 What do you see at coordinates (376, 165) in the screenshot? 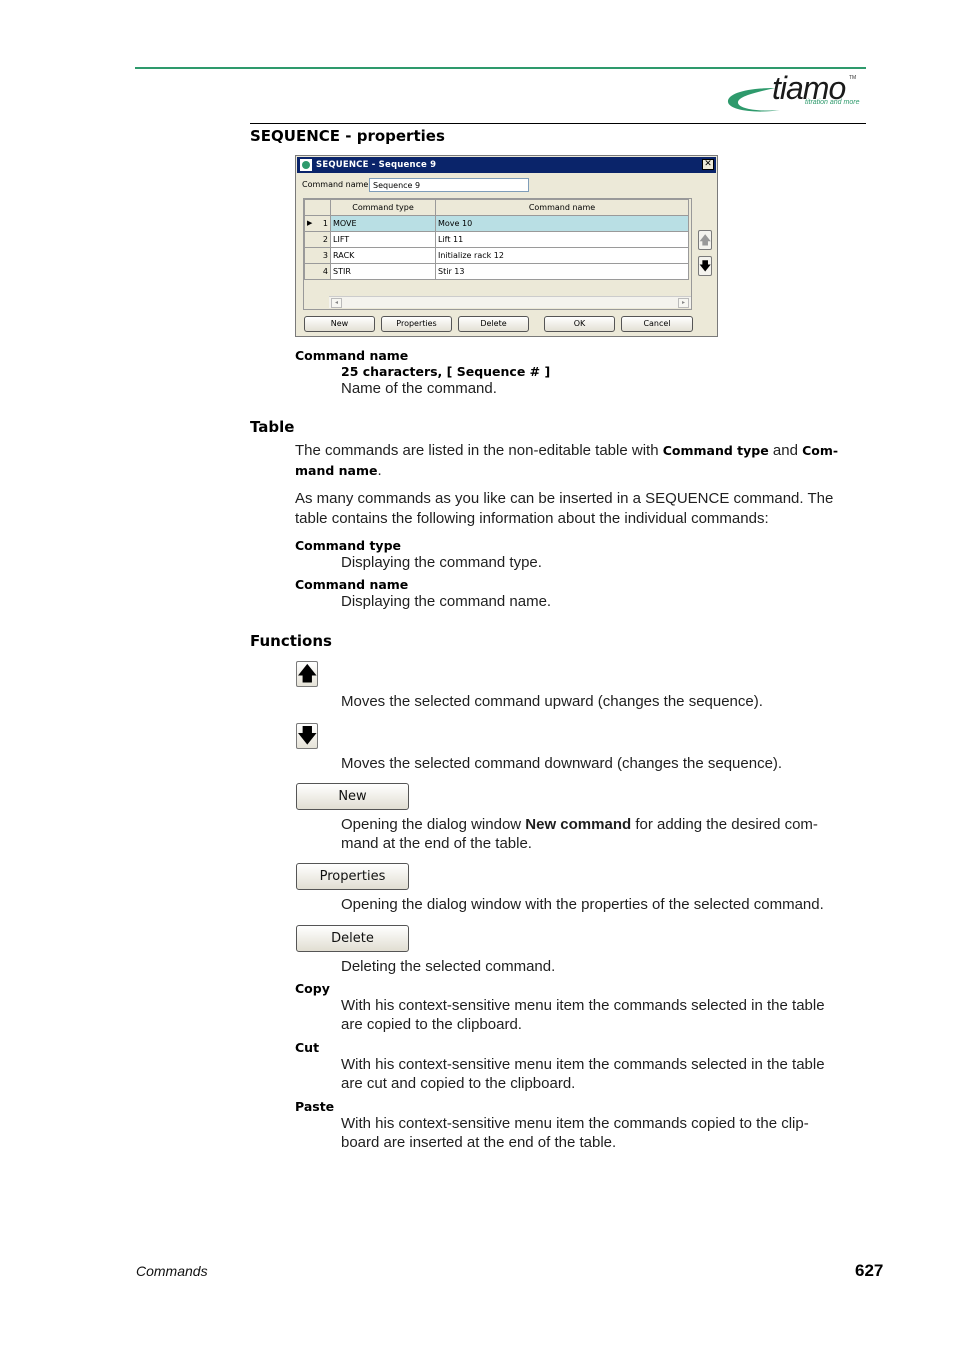
I see `dialog-title: SEQUENCE - Sequence 9` at bounding box center [376, 165].